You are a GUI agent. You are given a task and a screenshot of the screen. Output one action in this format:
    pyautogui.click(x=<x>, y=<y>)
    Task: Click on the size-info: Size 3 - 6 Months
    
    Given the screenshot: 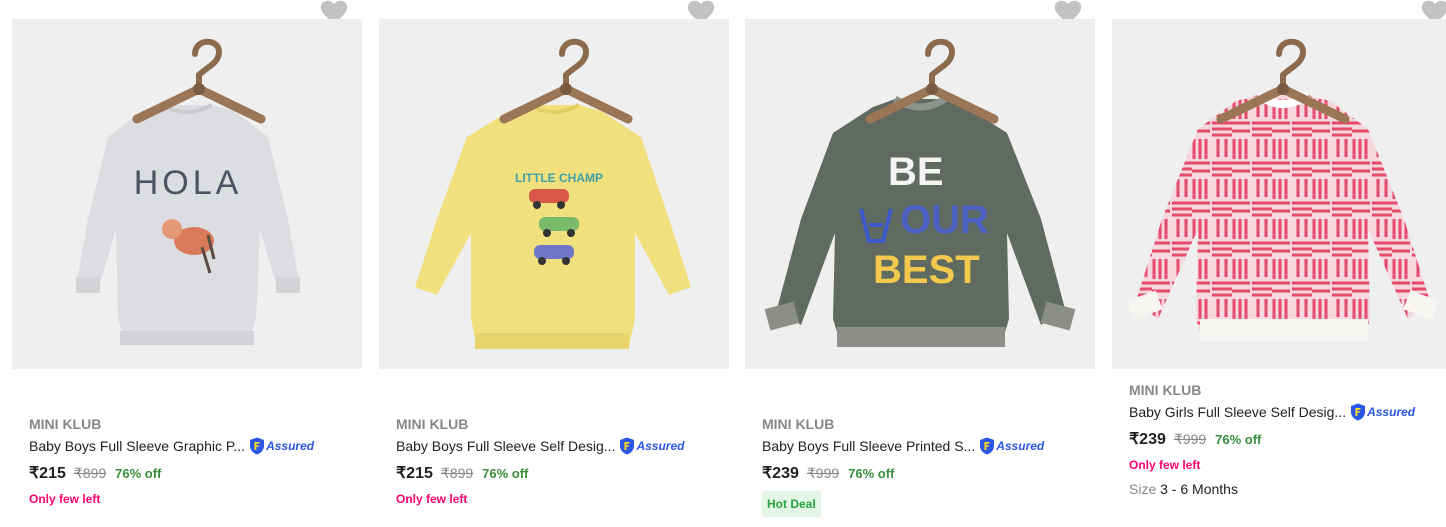 What is the action you would take?
    pyautogui.click(x=1284, y=489)
    